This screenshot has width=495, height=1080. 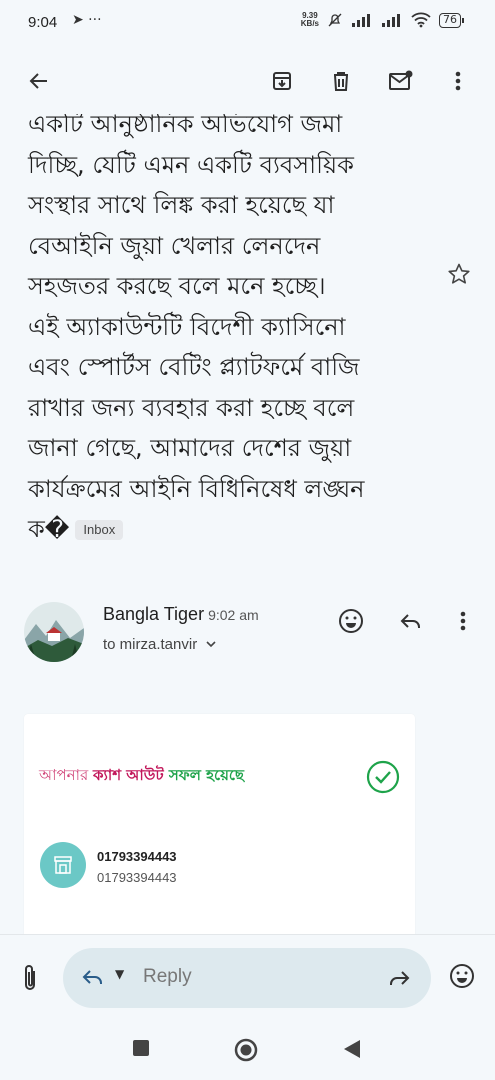 What do you see at coordinates (142, 775) in the screenshot?
I see `cash-out-message: আপনার ক্যাশ আউট সফল হয়েছে` at bounding box center [142, 775].